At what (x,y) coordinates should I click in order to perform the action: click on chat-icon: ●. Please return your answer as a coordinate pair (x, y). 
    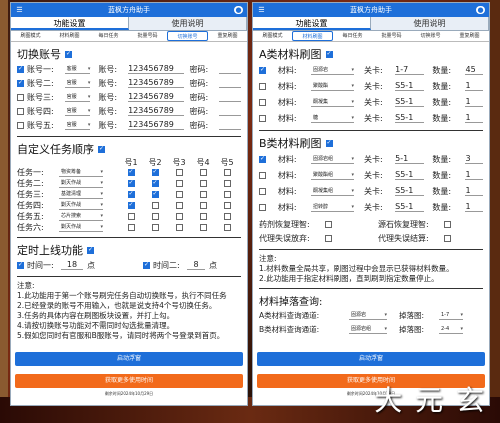
    Looking at the image, I should click on (480, 10).